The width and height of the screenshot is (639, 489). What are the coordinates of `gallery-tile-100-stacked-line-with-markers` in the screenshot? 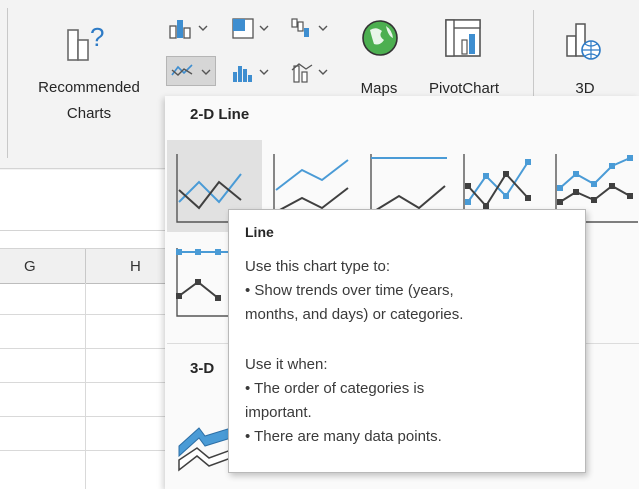 It's located at (199, 280).